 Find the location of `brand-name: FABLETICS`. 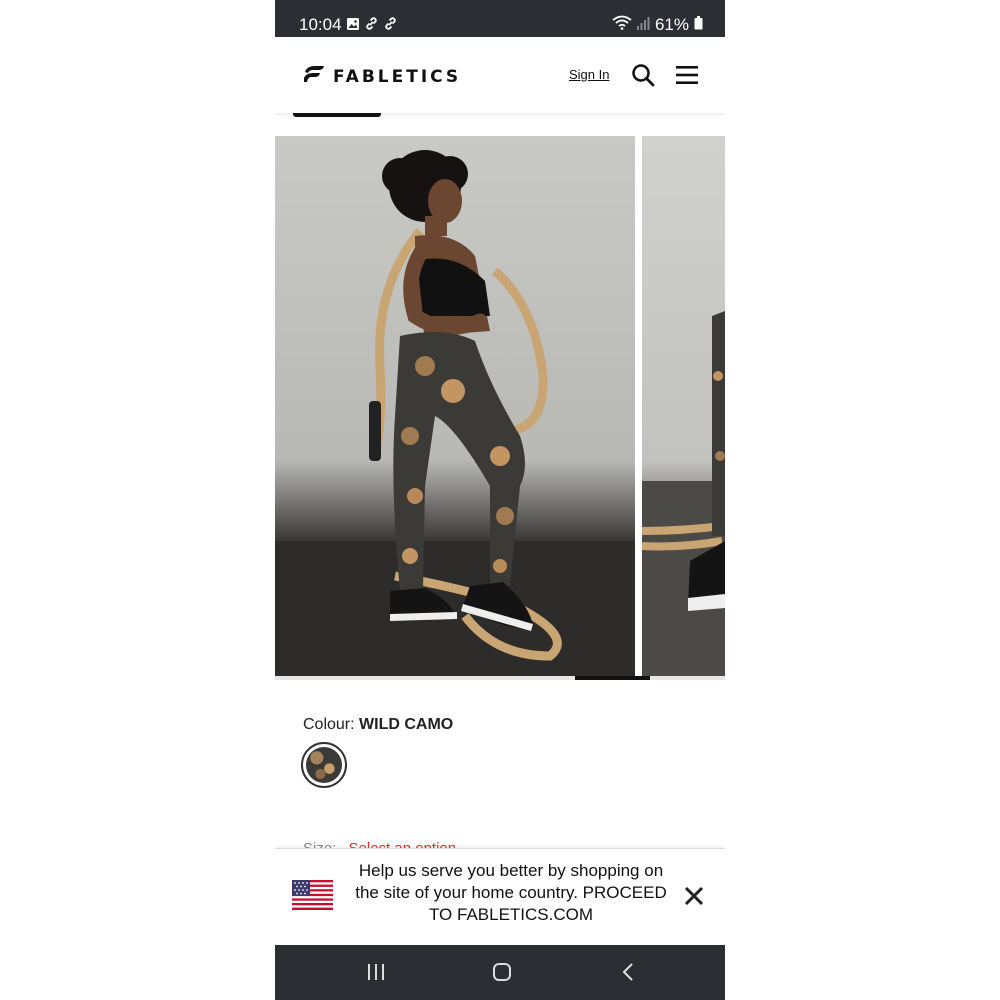

brand-name: FABLETICS is located at coordinates (397, 76).